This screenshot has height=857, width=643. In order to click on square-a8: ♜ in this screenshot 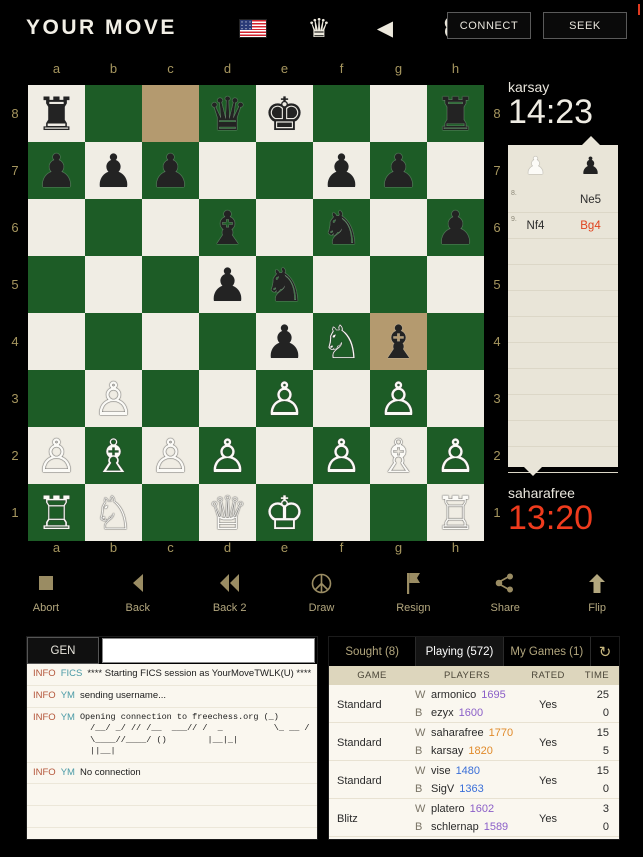, I will do `click(56, 113)`.